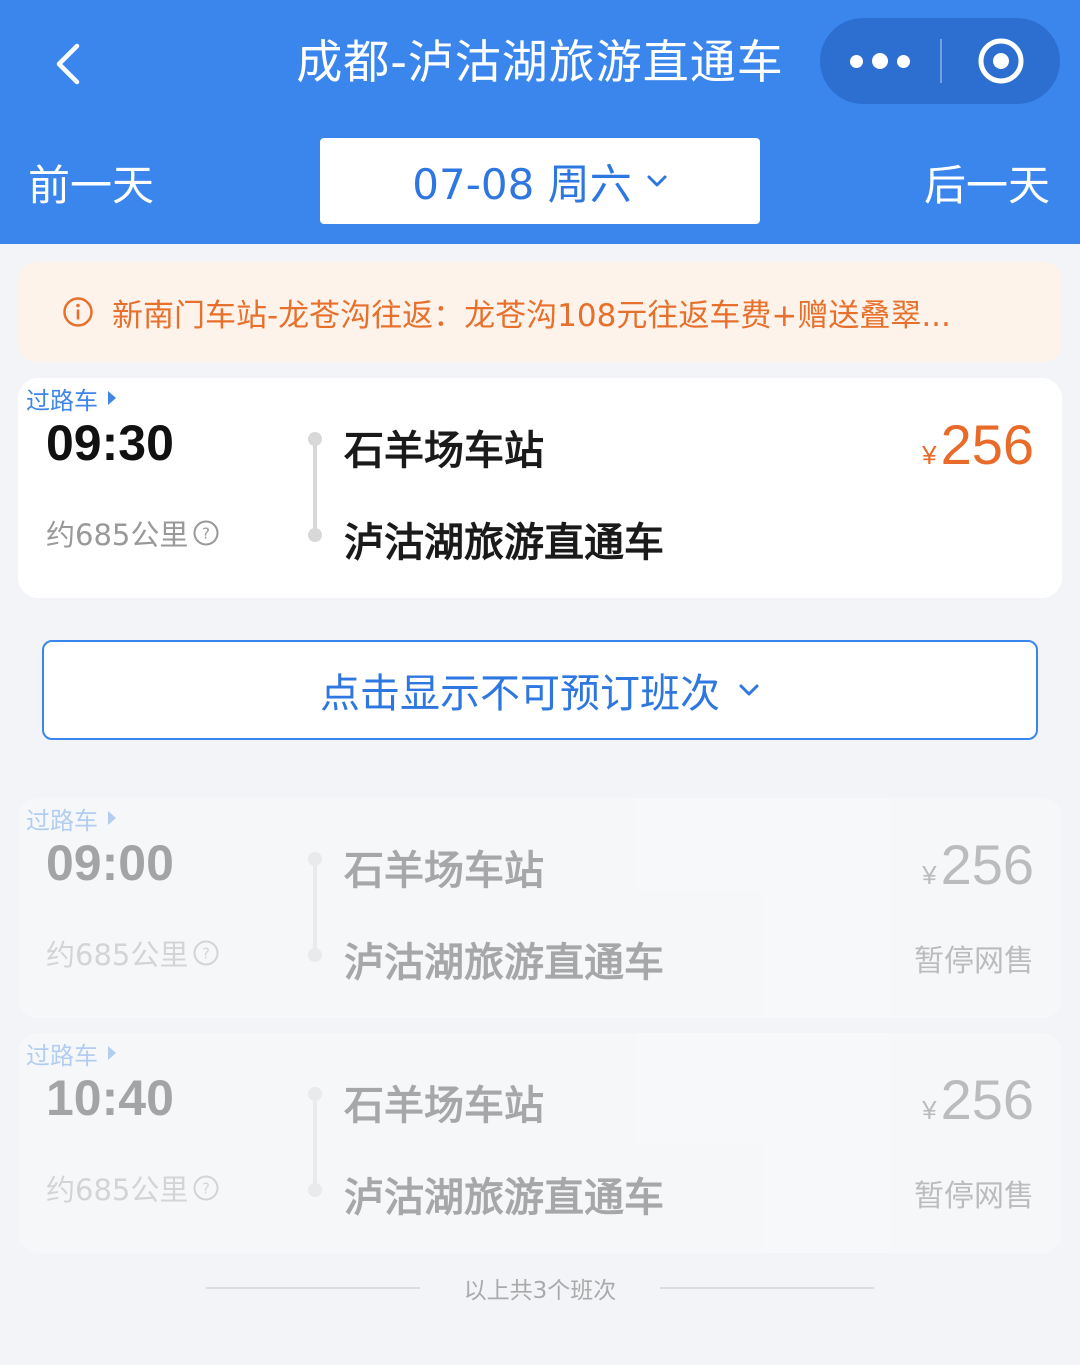 The image size is (1080, 1365). I want to click on schedule-count-text: 以上共3个班次, so click(540, 1291).